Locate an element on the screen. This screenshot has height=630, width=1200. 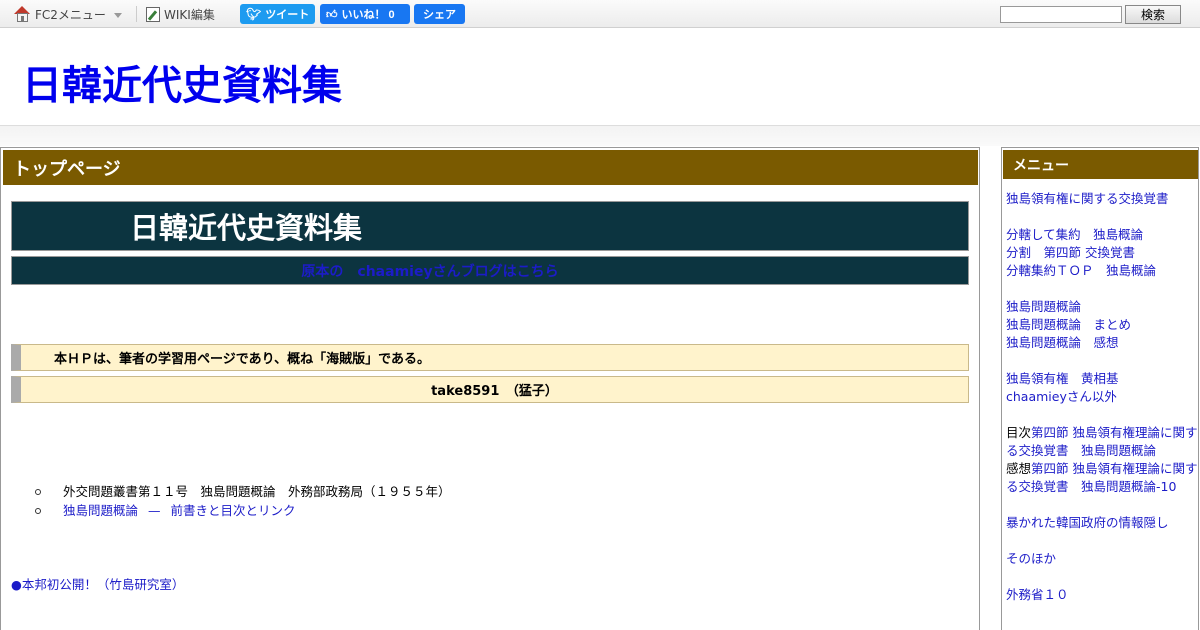
like-button: 👍︎ いいね！ 0 is located at coordinates (365, 14).